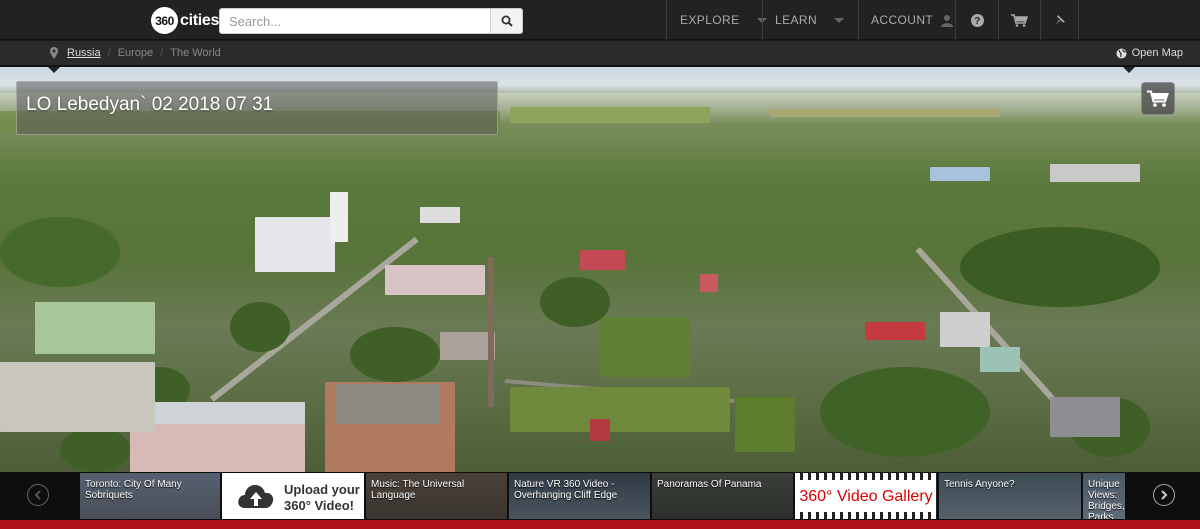 This screenshot has height=529, width=1200. I want to click on buy-panorama-button, so click(1158, 98).